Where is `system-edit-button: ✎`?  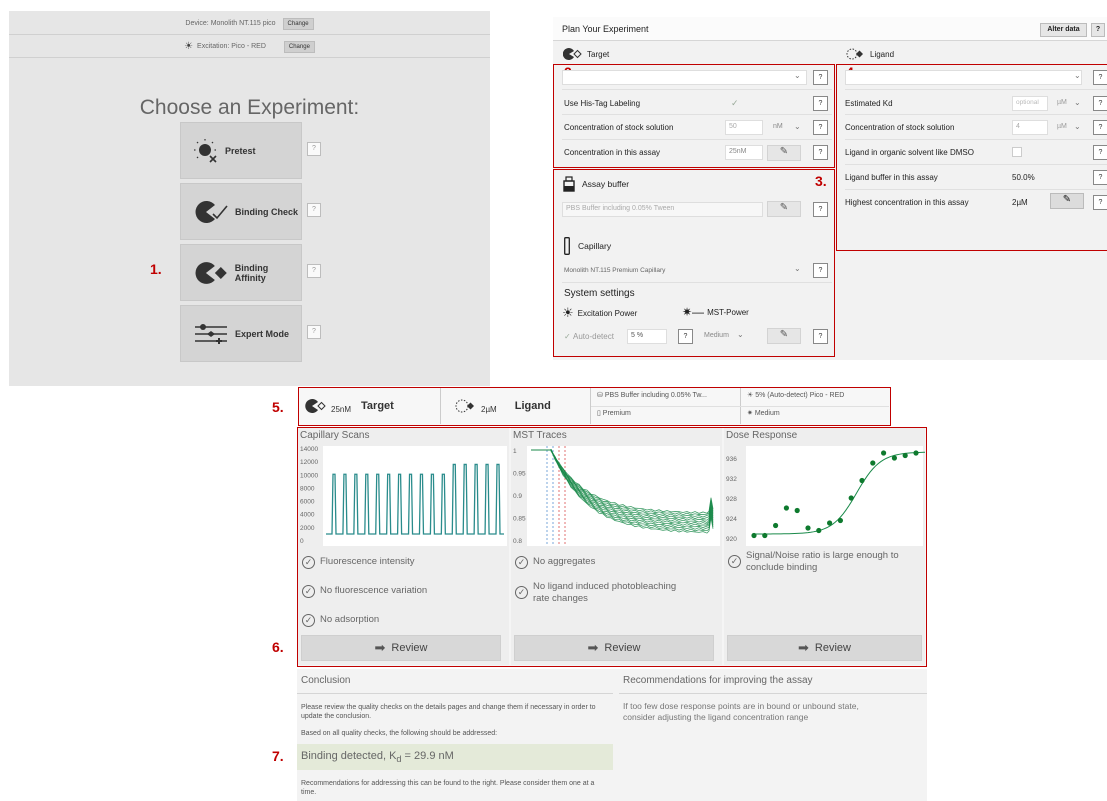
system-edit-button: ✎ is located at coordinates (784, 336).